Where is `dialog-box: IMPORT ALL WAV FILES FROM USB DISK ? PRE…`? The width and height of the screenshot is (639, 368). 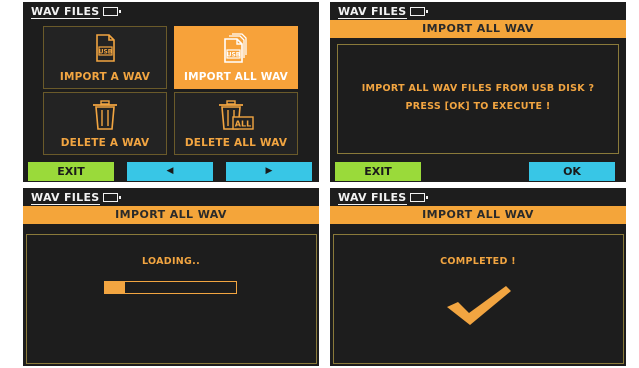
dialog-box: IMPORT ALL WAV FILES FROM USB DISK ? PRE… is located at coordinates (478, 99).